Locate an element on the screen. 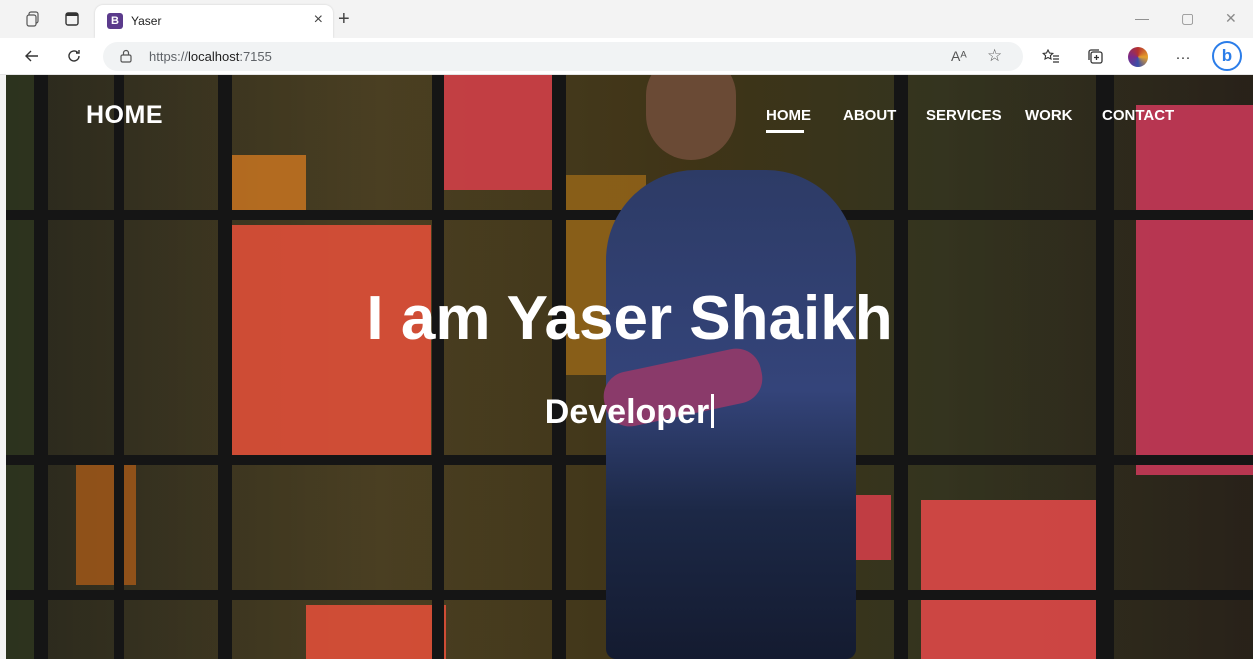  refresh-icon is located at coordinates (74, 56).